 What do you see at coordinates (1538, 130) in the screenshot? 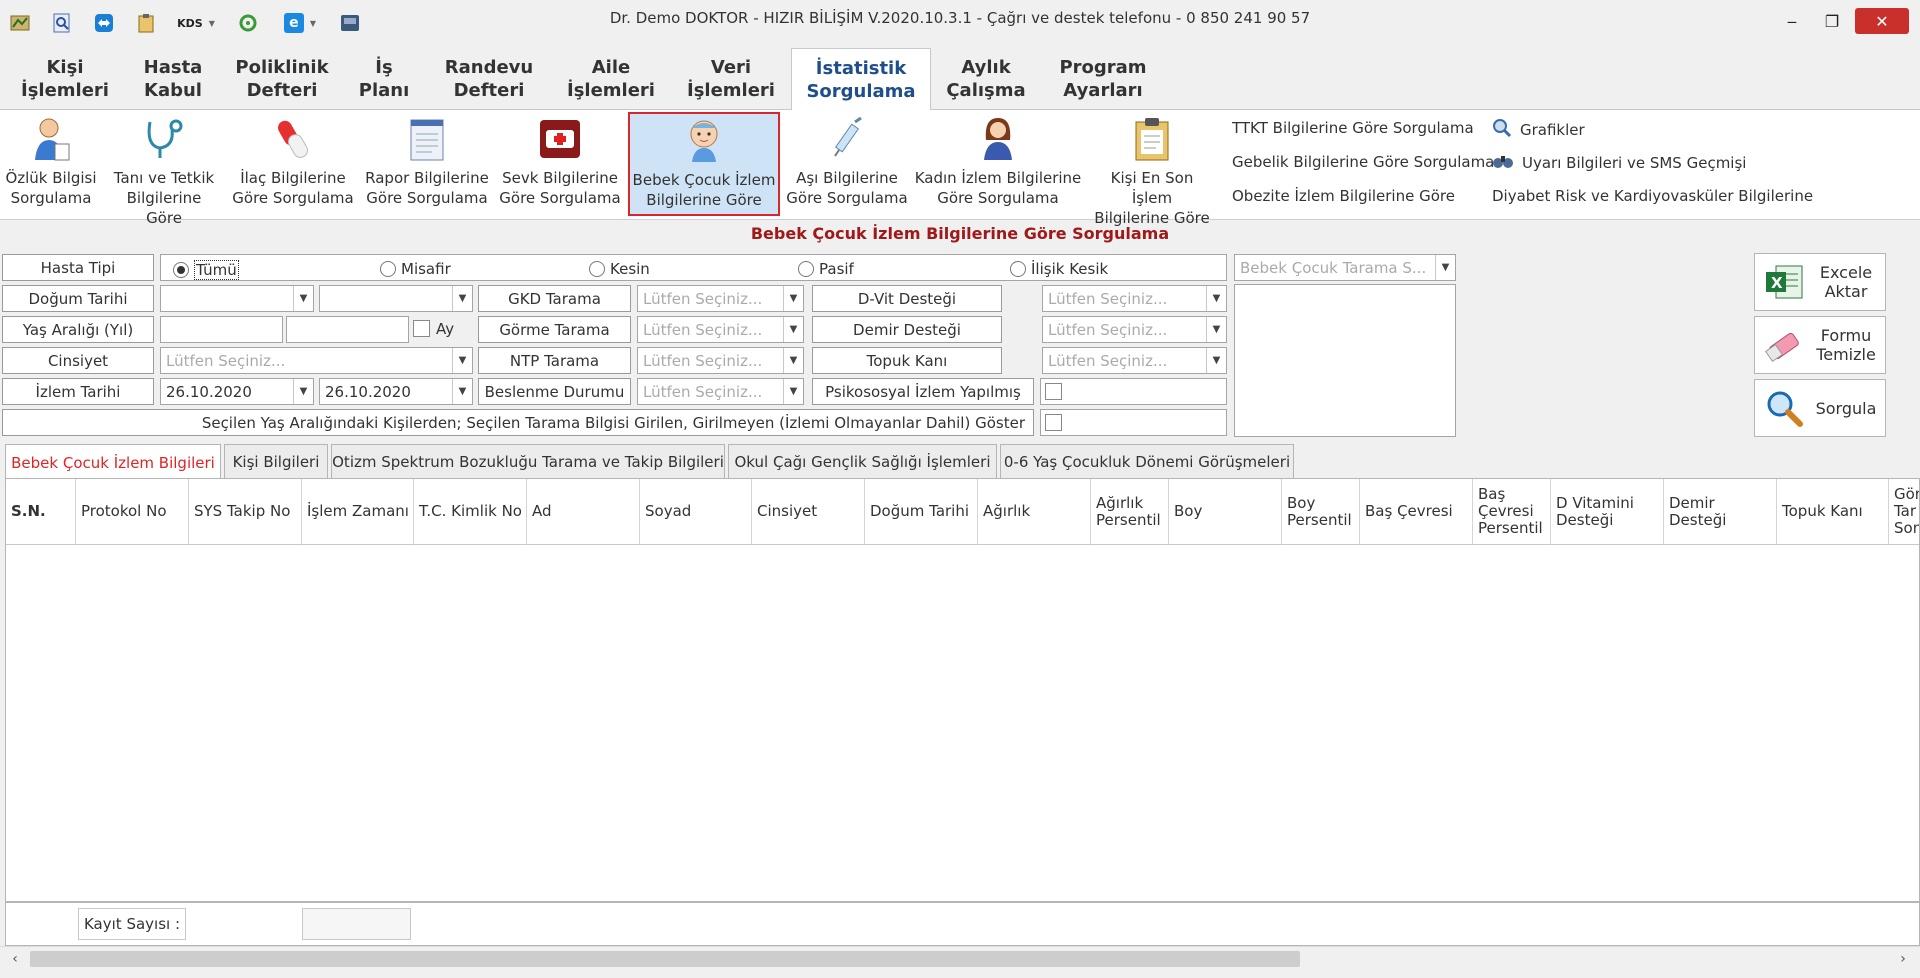
I see `grafikler-link: Grafikler` at bounding box center [1538, 130].